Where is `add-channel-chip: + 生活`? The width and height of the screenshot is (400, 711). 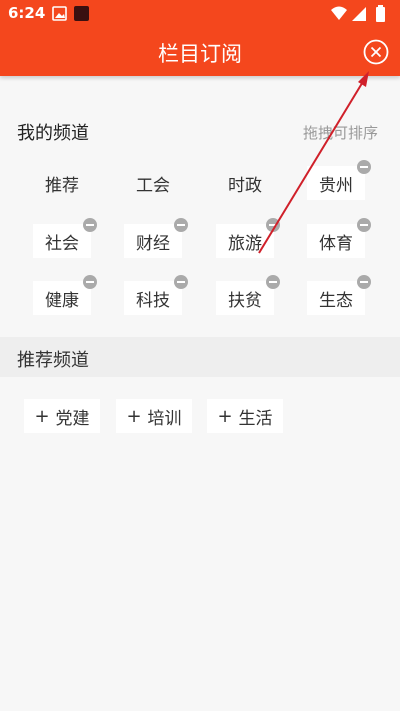
add-channel-chip: + 生活 is located at coordinates (245, 416).